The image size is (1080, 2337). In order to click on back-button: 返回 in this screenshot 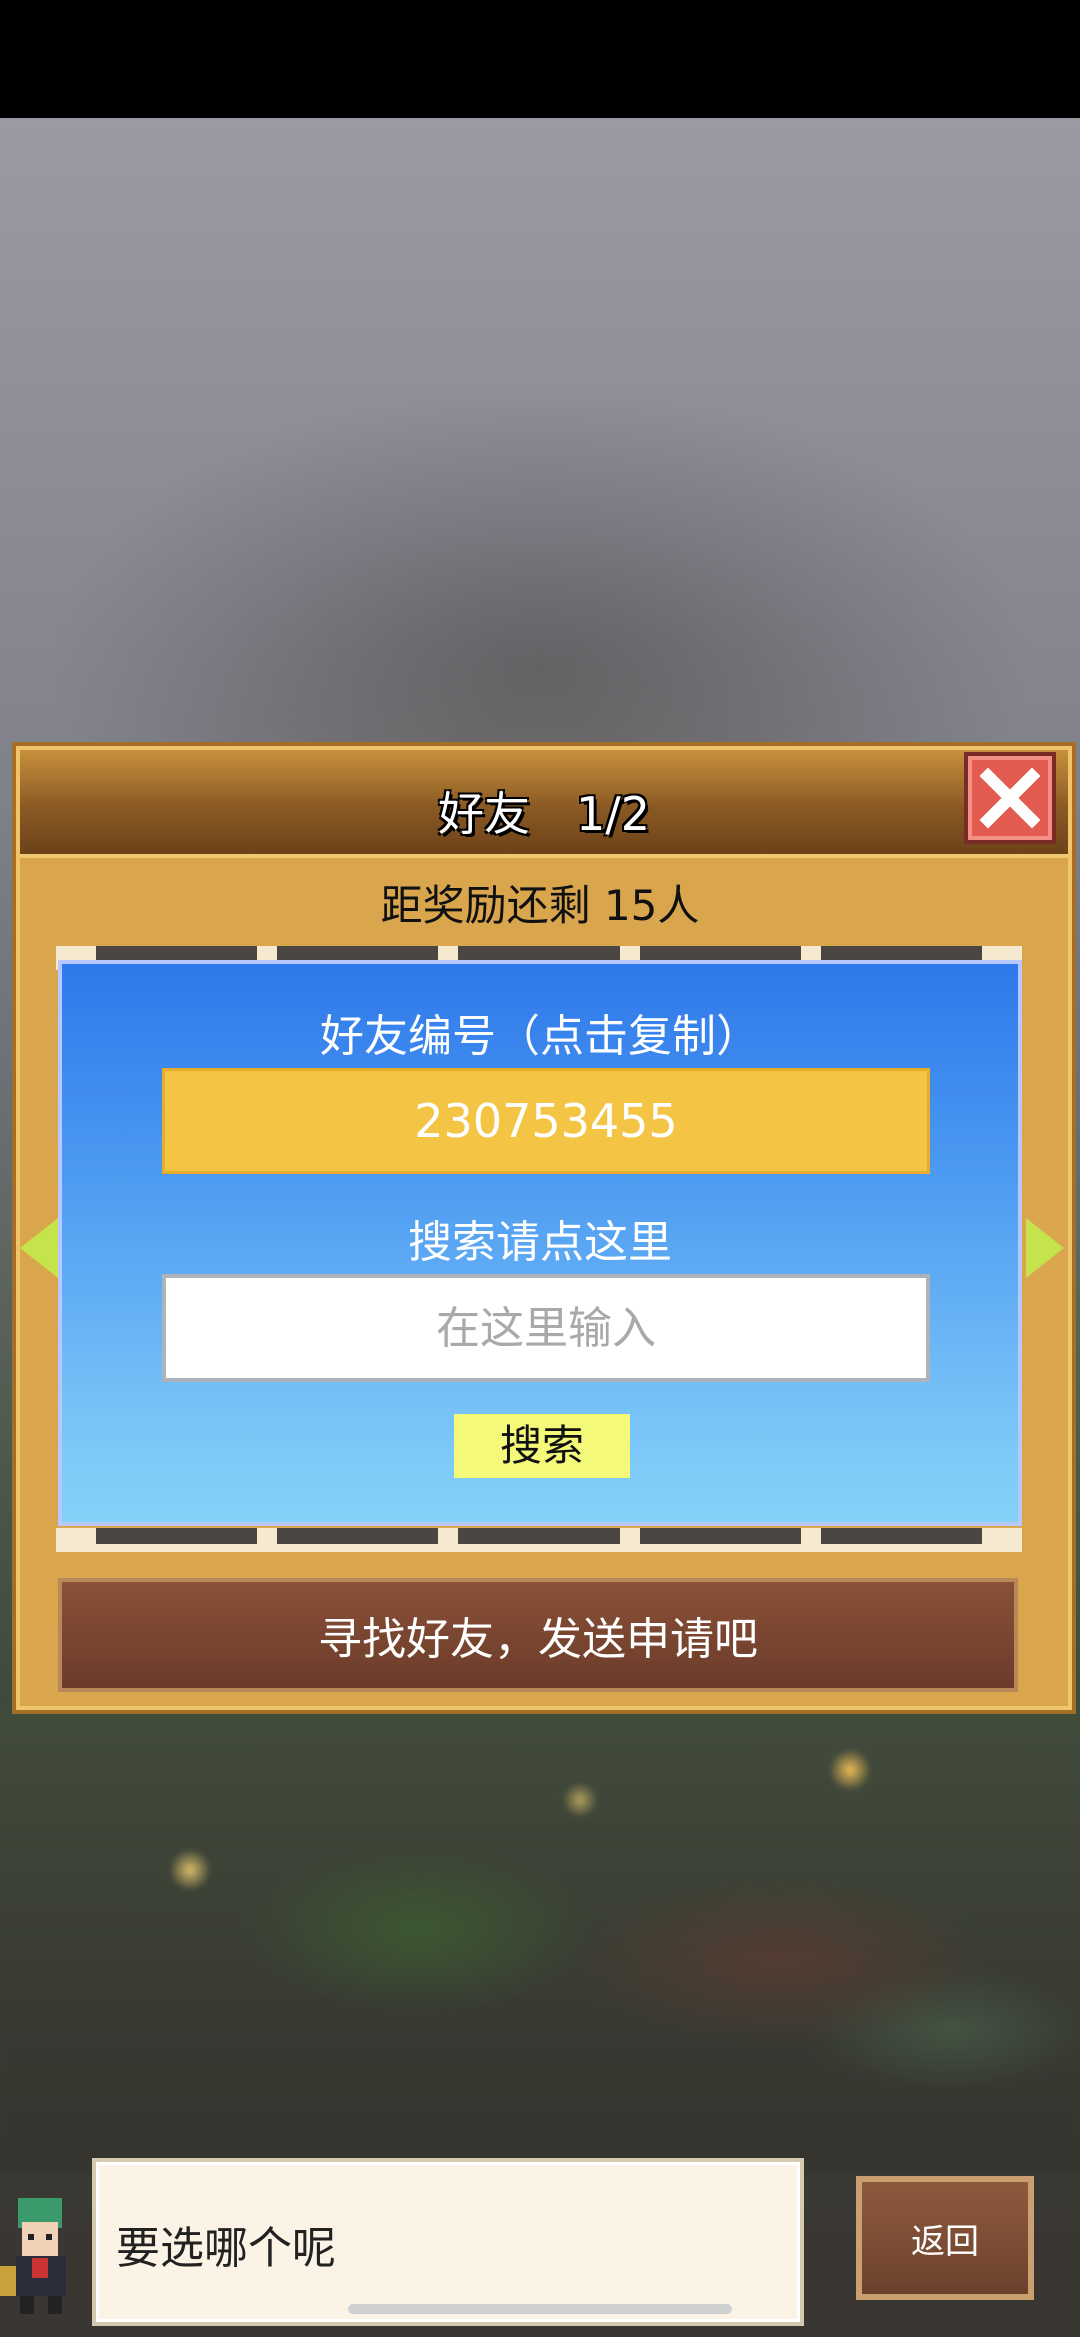, I will do `click(945, 2238)`.